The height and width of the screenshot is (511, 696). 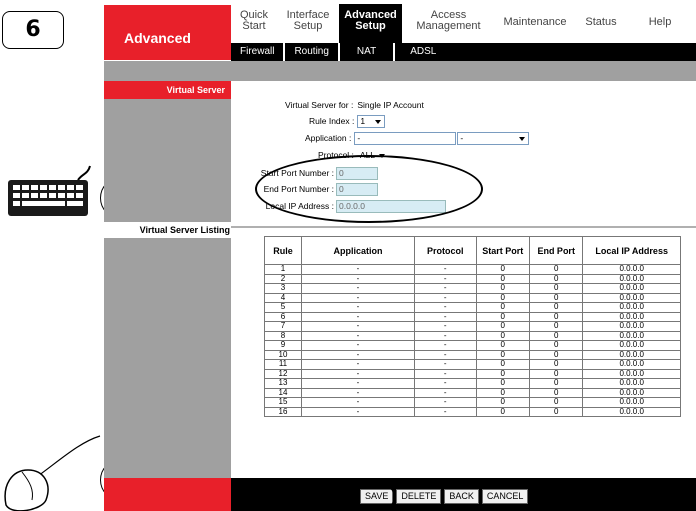 What do you see at coordinates (502, 250) in the screenshot?
I see `column-header: Start Port` at bounding box center [502, 250].